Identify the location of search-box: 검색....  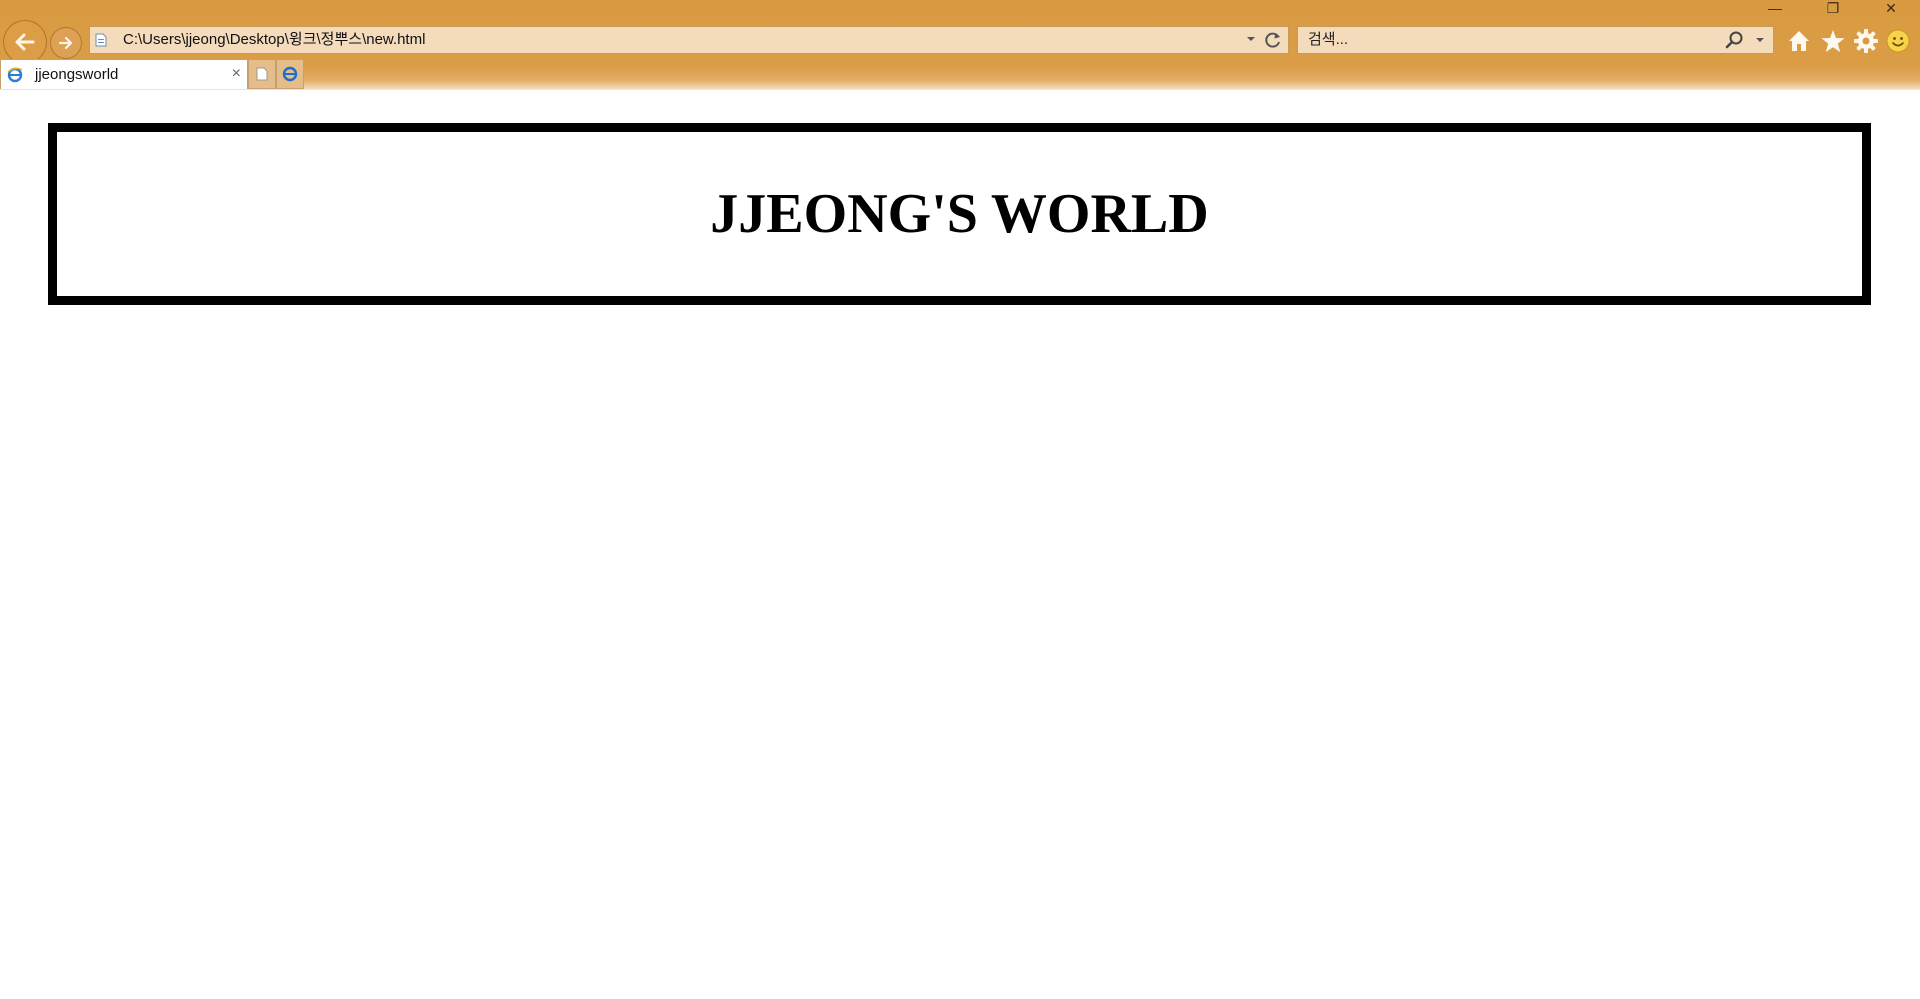
(1535, 40).